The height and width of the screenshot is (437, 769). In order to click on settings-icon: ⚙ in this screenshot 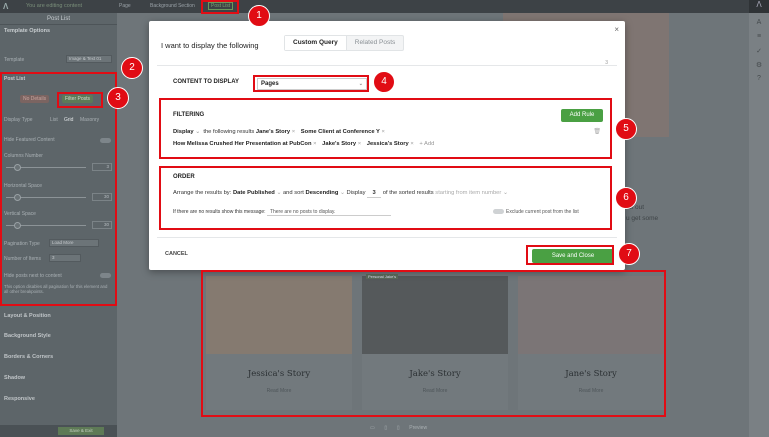, I will do `click(759, 65)`.